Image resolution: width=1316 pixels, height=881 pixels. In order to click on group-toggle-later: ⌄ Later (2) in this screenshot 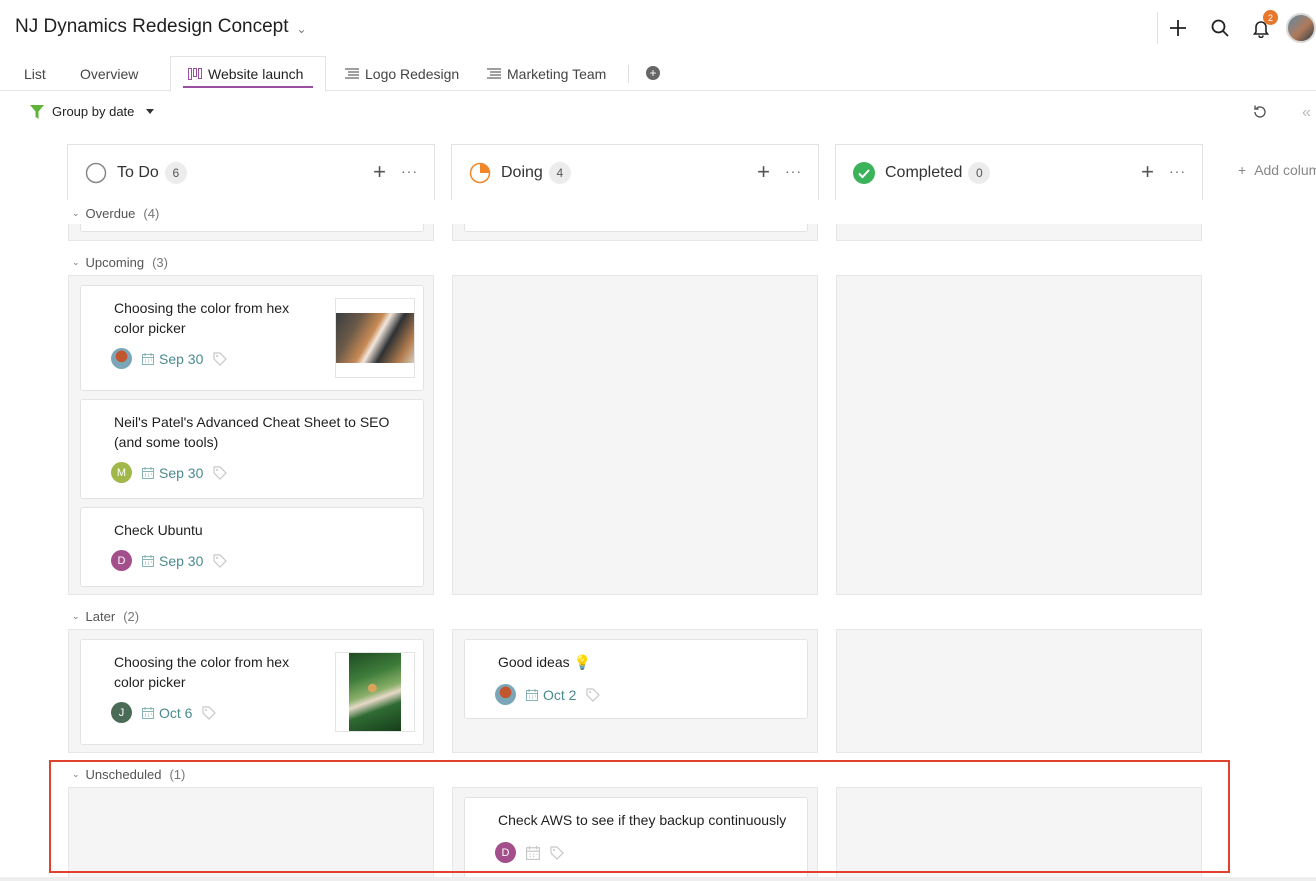, I will do `click(105, 616)`.